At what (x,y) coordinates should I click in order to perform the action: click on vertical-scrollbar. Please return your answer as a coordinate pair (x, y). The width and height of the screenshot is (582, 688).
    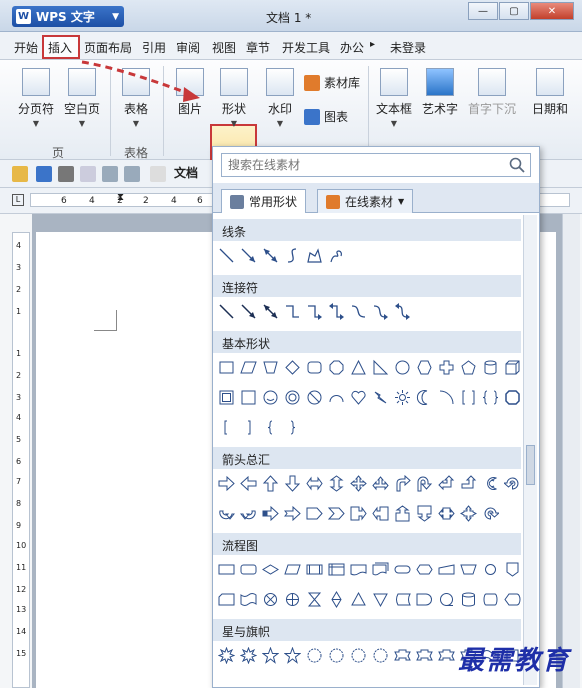
    Looking at the image, I should click on (571, 451).